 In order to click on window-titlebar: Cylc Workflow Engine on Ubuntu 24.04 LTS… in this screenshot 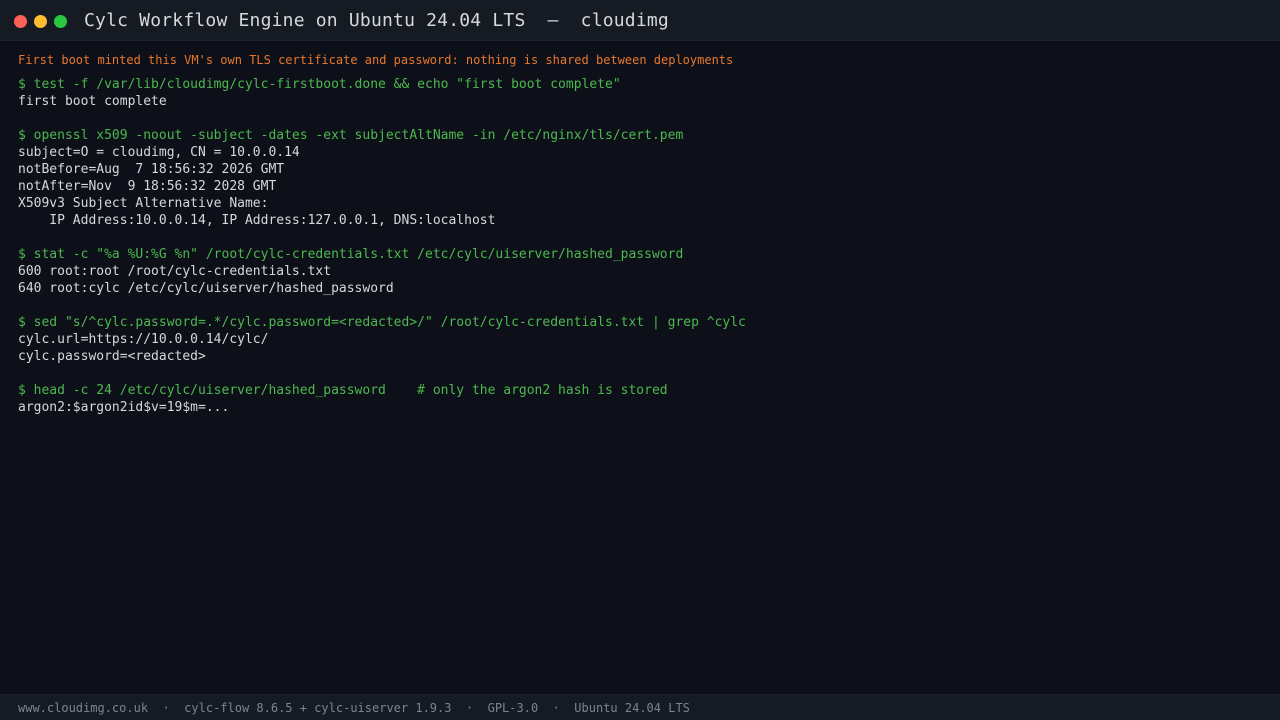, I will do `click(640, 20)`.